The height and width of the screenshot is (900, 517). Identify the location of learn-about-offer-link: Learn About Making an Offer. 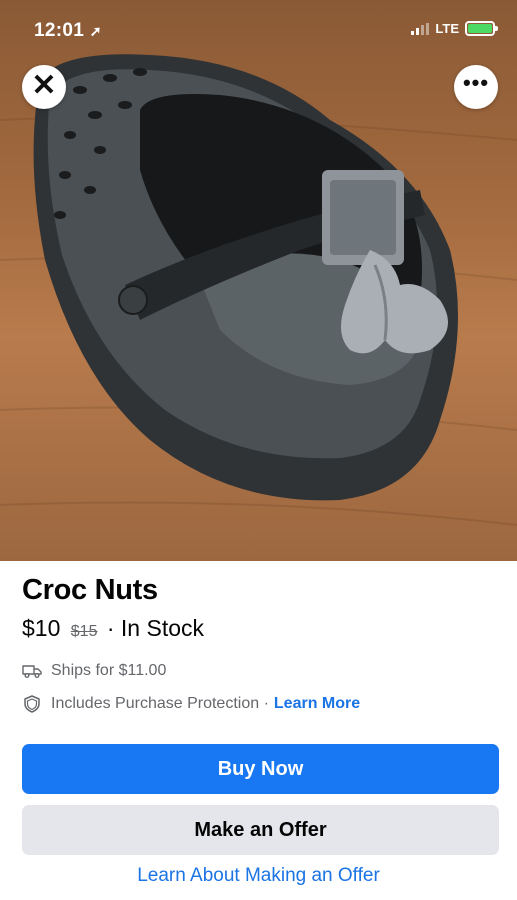
(258, 876).